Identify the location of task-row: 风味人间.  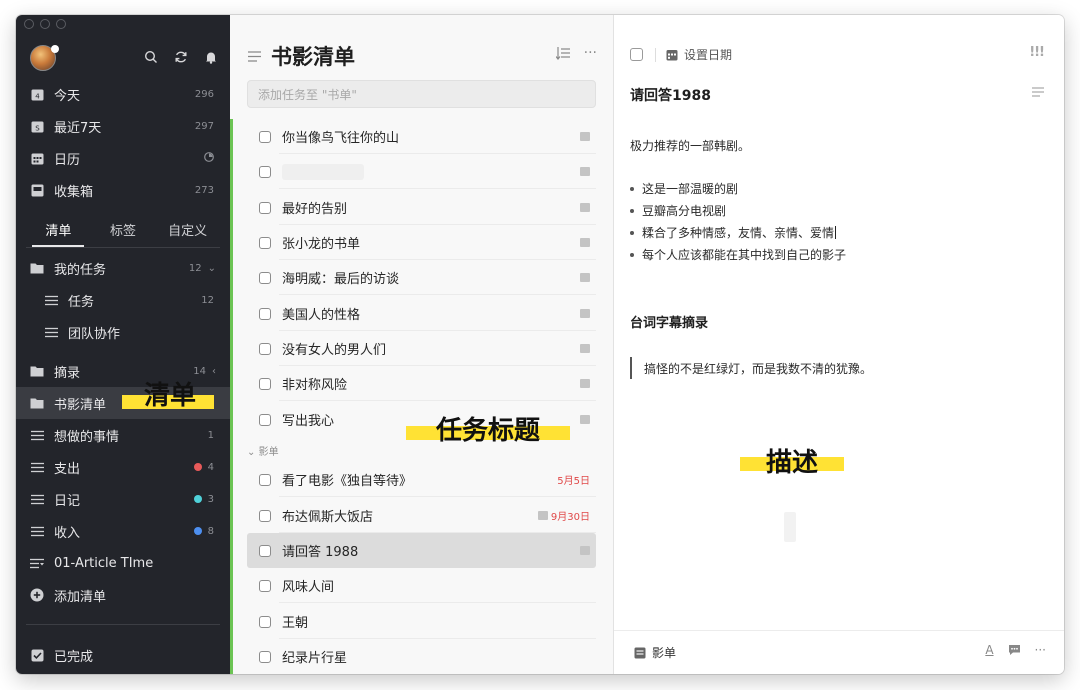
(421, 585).